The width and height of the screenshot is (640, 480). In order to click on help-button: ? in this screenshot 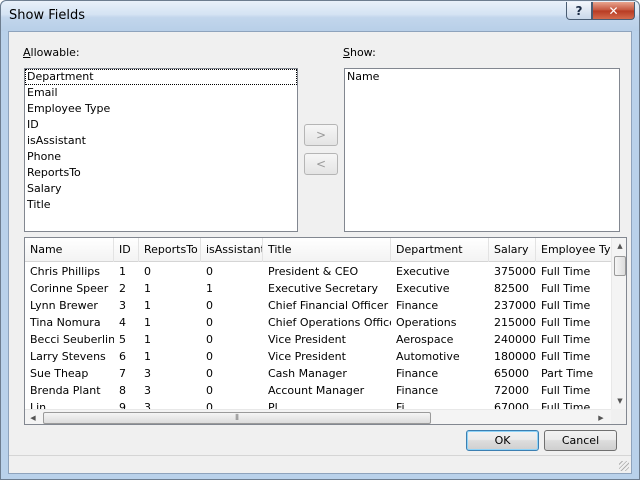, I will do `click(579, 11)`.